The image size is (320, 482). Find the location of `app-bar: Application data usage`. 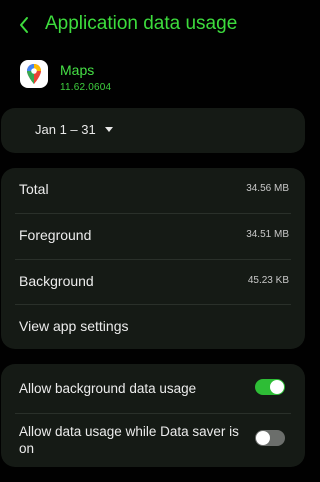

app-bar: Application data usage is located at coordinates (153, 25).